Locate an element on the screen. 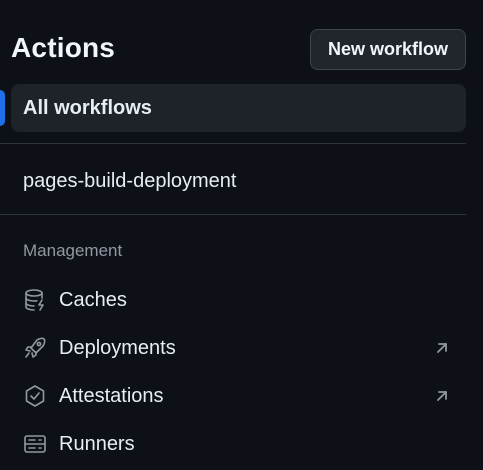 This screenshot has width=483, height=470. sidebar-item-attestations: Attestations is located at coordinates (238, 396).